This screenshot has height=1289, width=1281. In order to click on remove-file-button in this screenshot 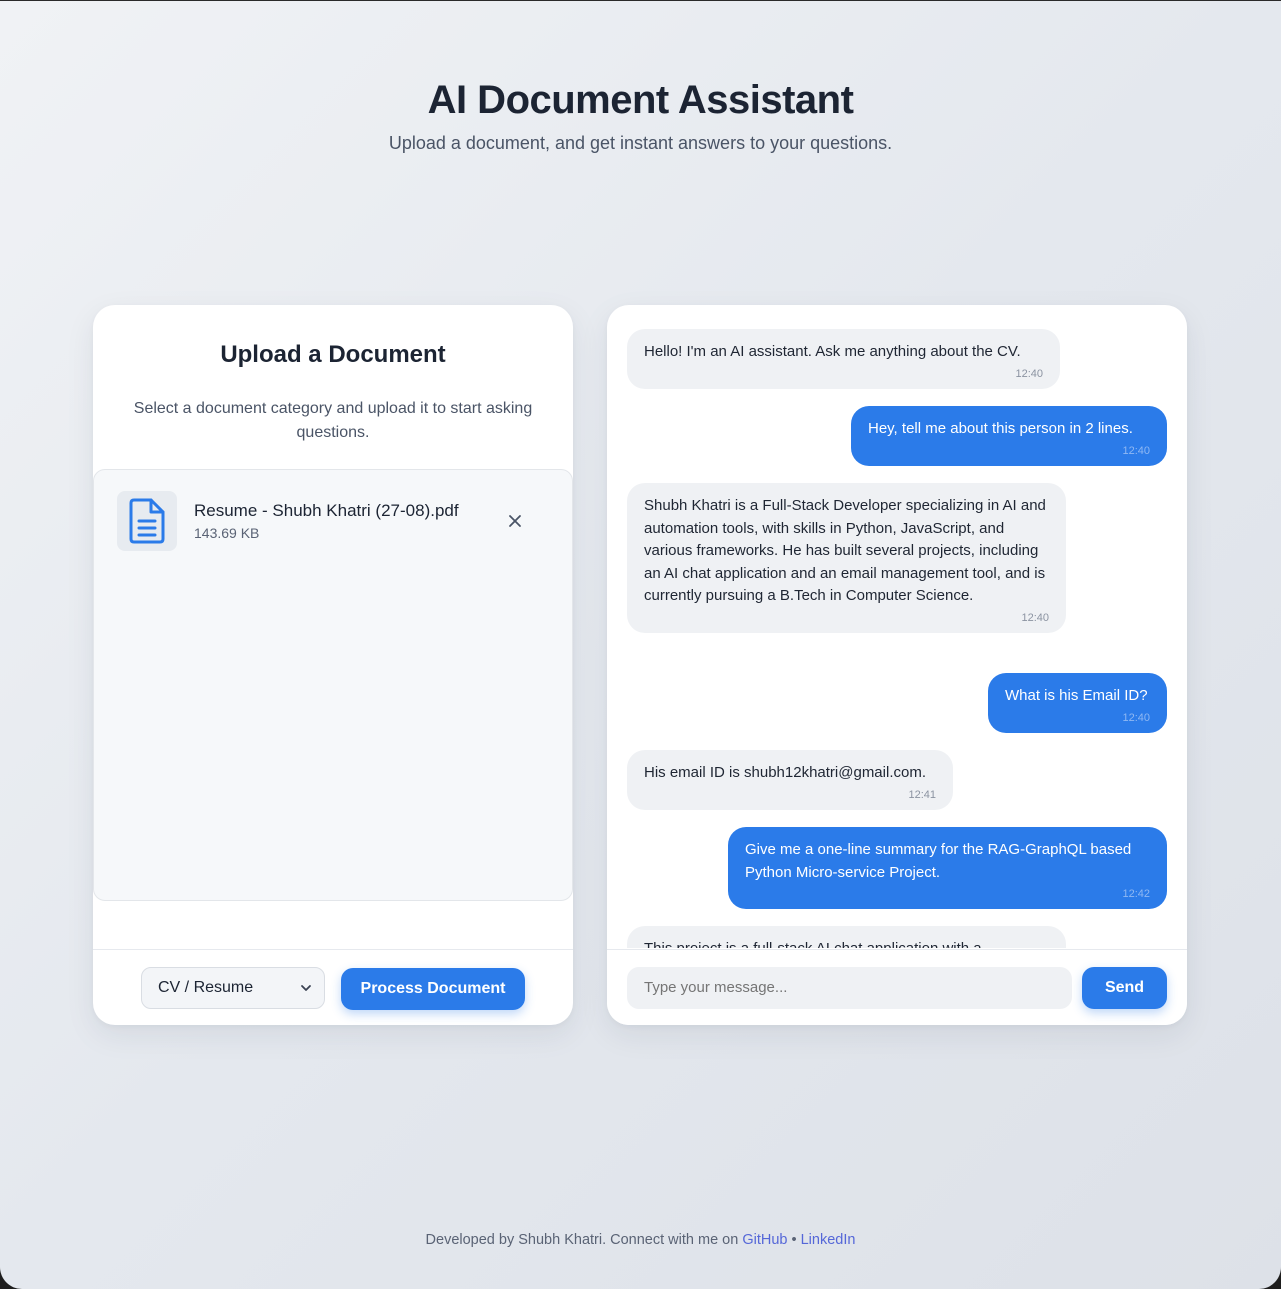, I will do `click(515, 521)`.